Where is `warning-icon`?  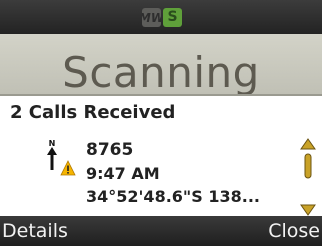
warning-icon is located at coordinates (68, 168).